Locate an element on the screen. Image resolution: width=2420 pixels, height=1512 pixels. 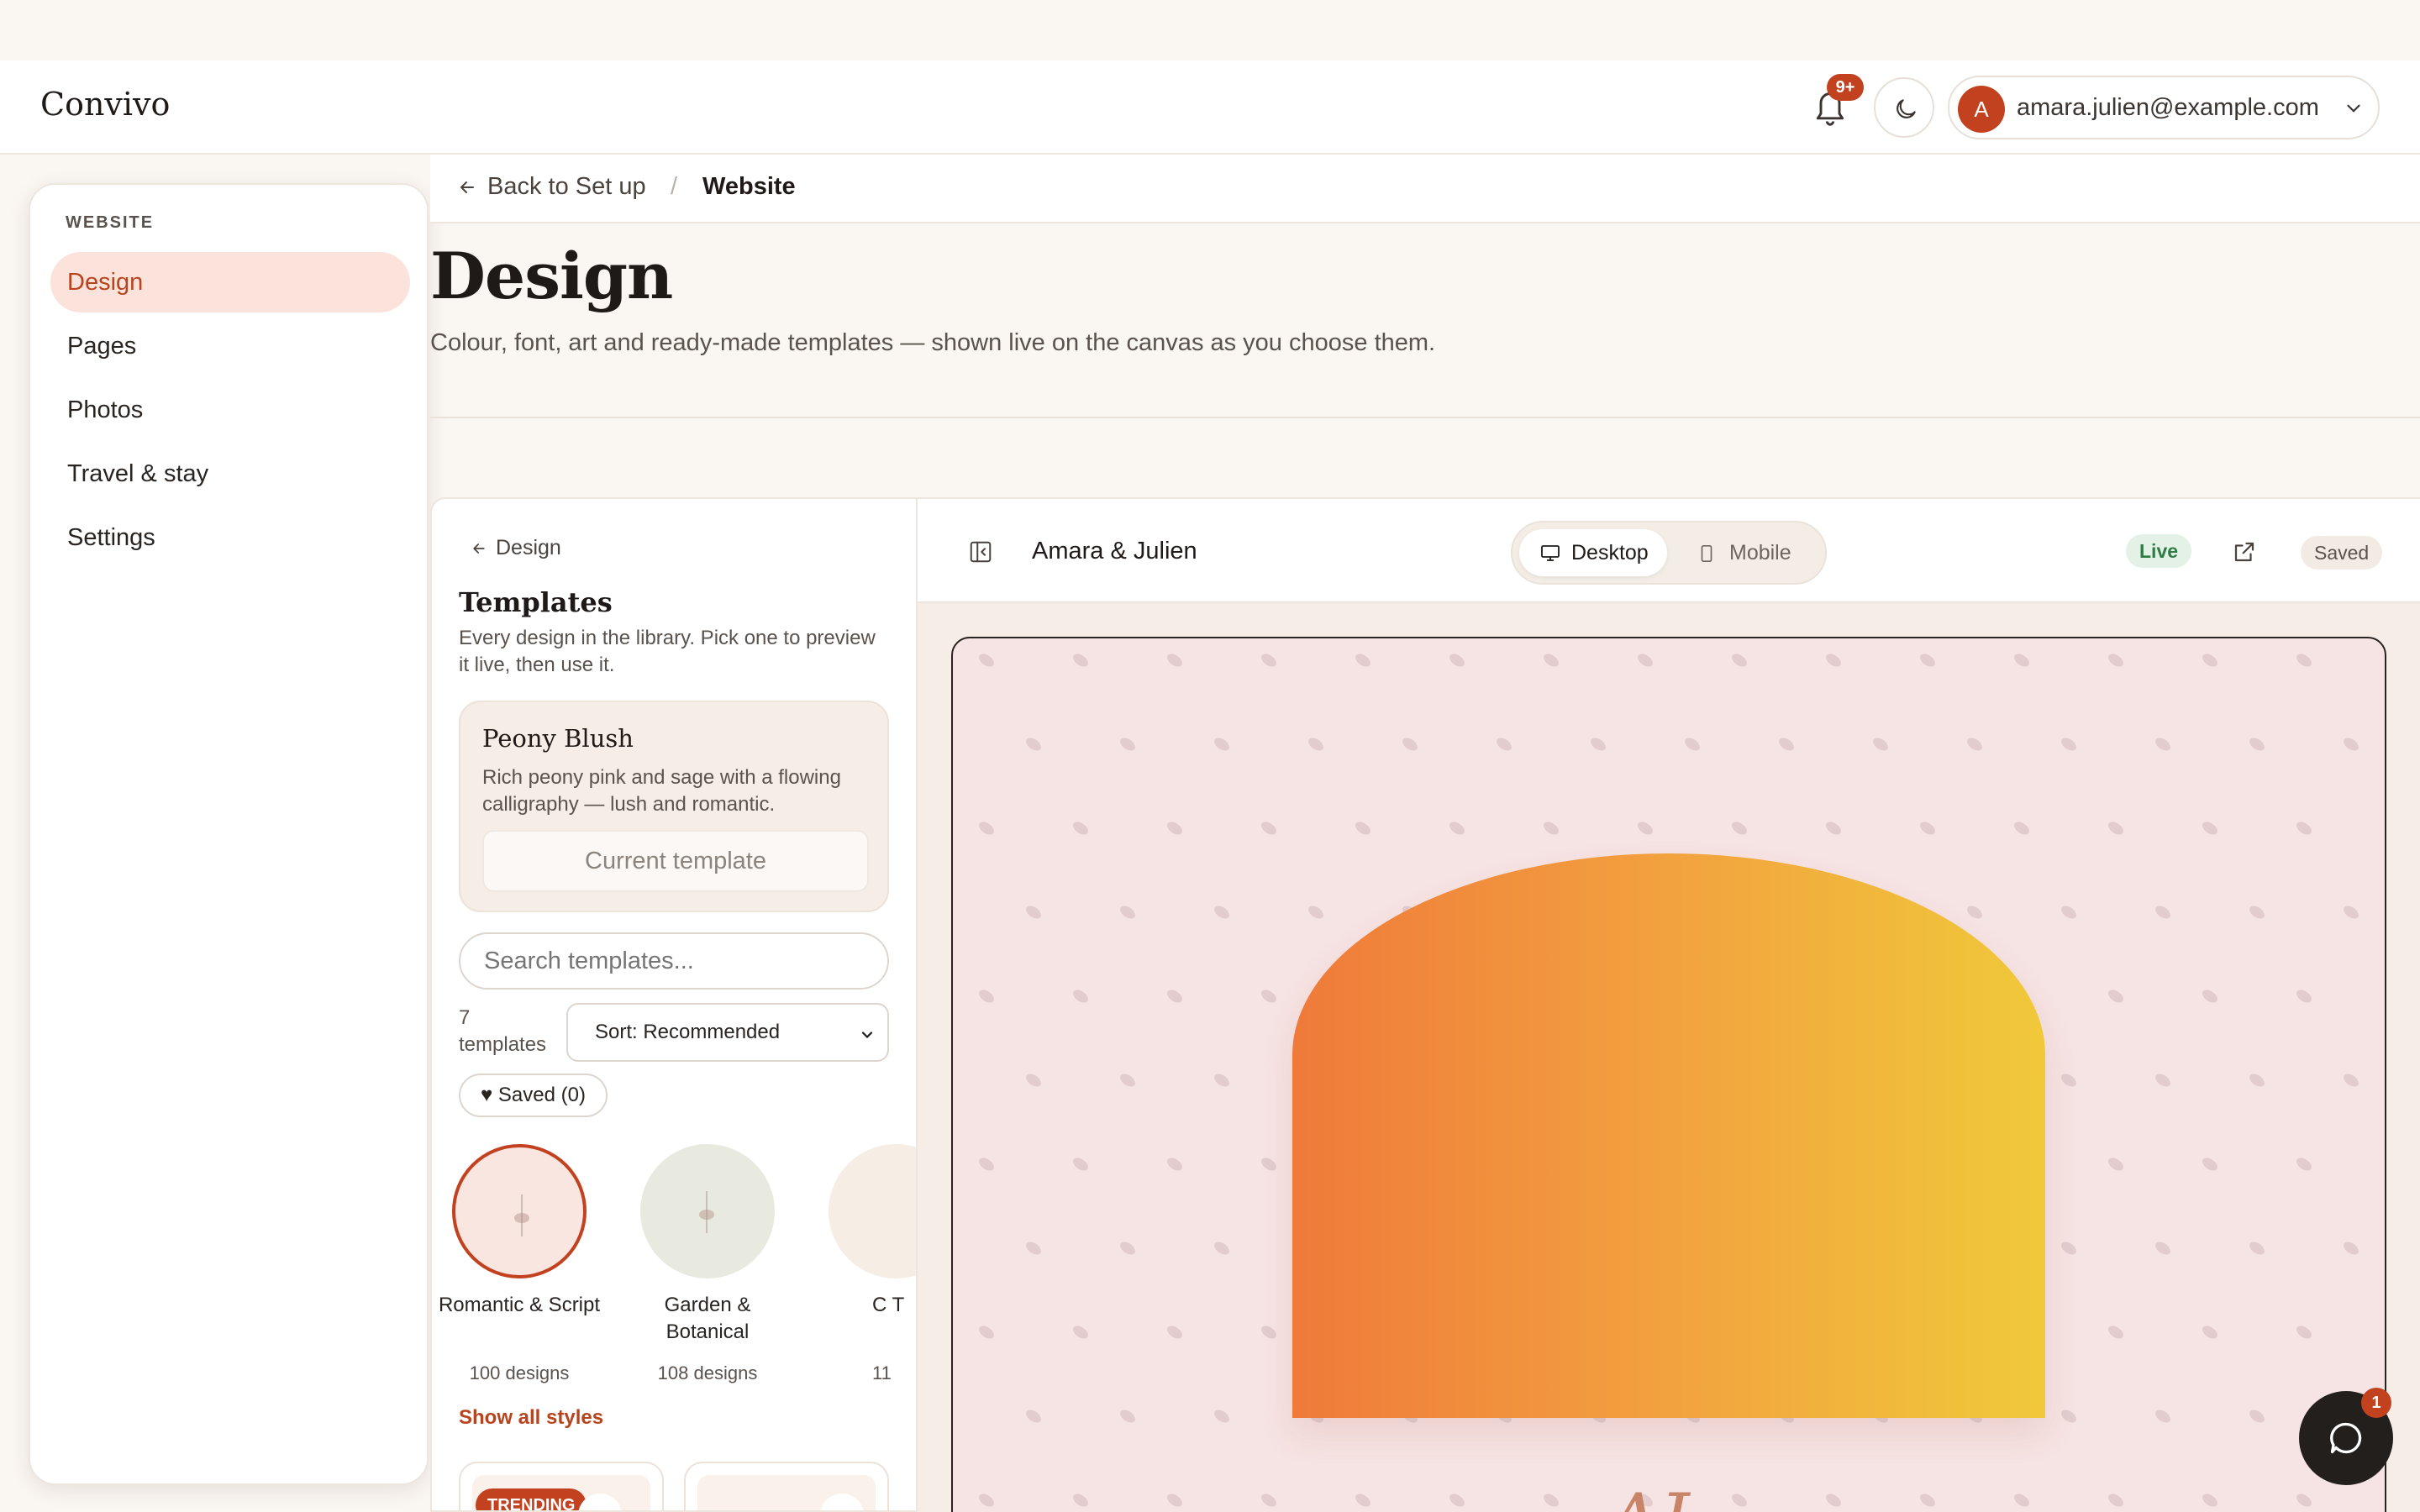
sort-select: Sort: Recommended is located at coordinates (727, 1032).